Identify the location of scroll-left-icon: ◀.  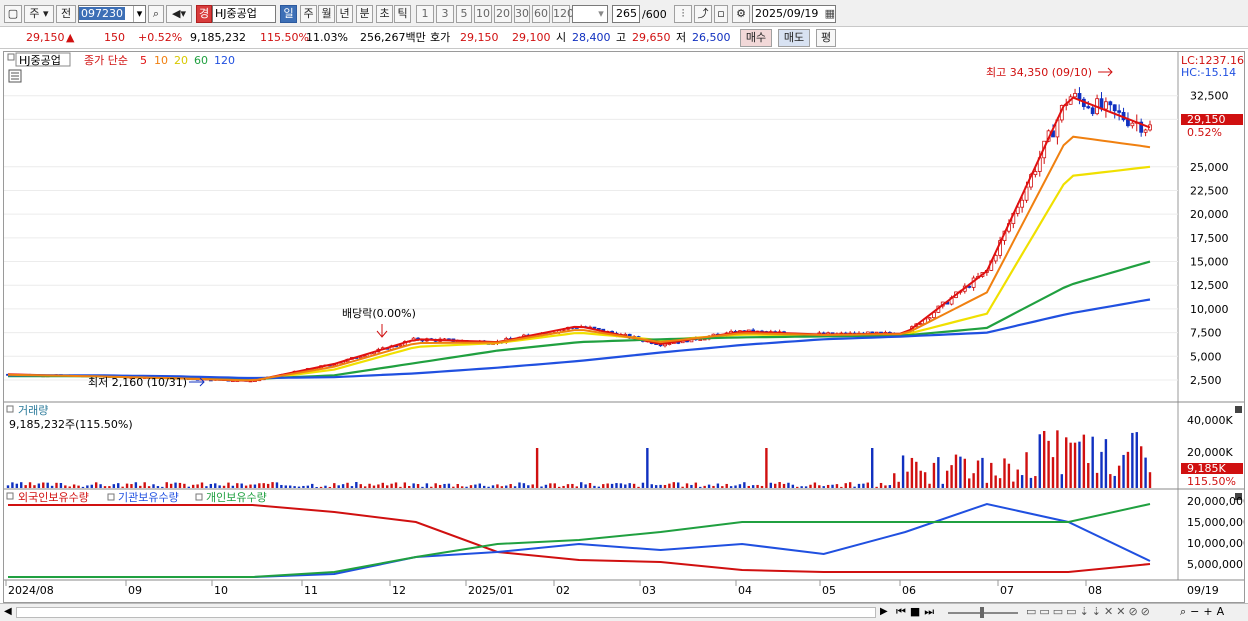
(8, 611).